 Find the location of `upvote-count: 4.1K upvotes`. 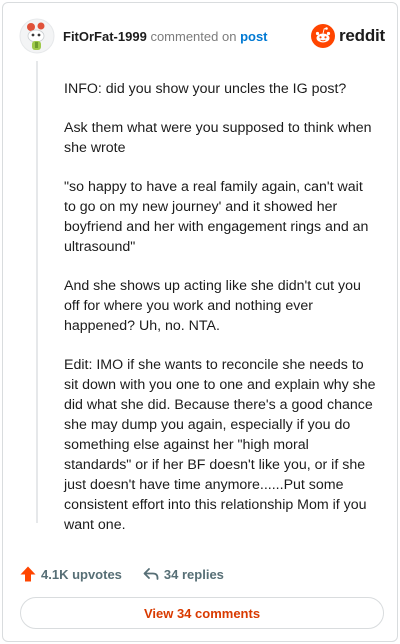

upvote-count: 4.1K upvotes is located at coordinates (81, 574).